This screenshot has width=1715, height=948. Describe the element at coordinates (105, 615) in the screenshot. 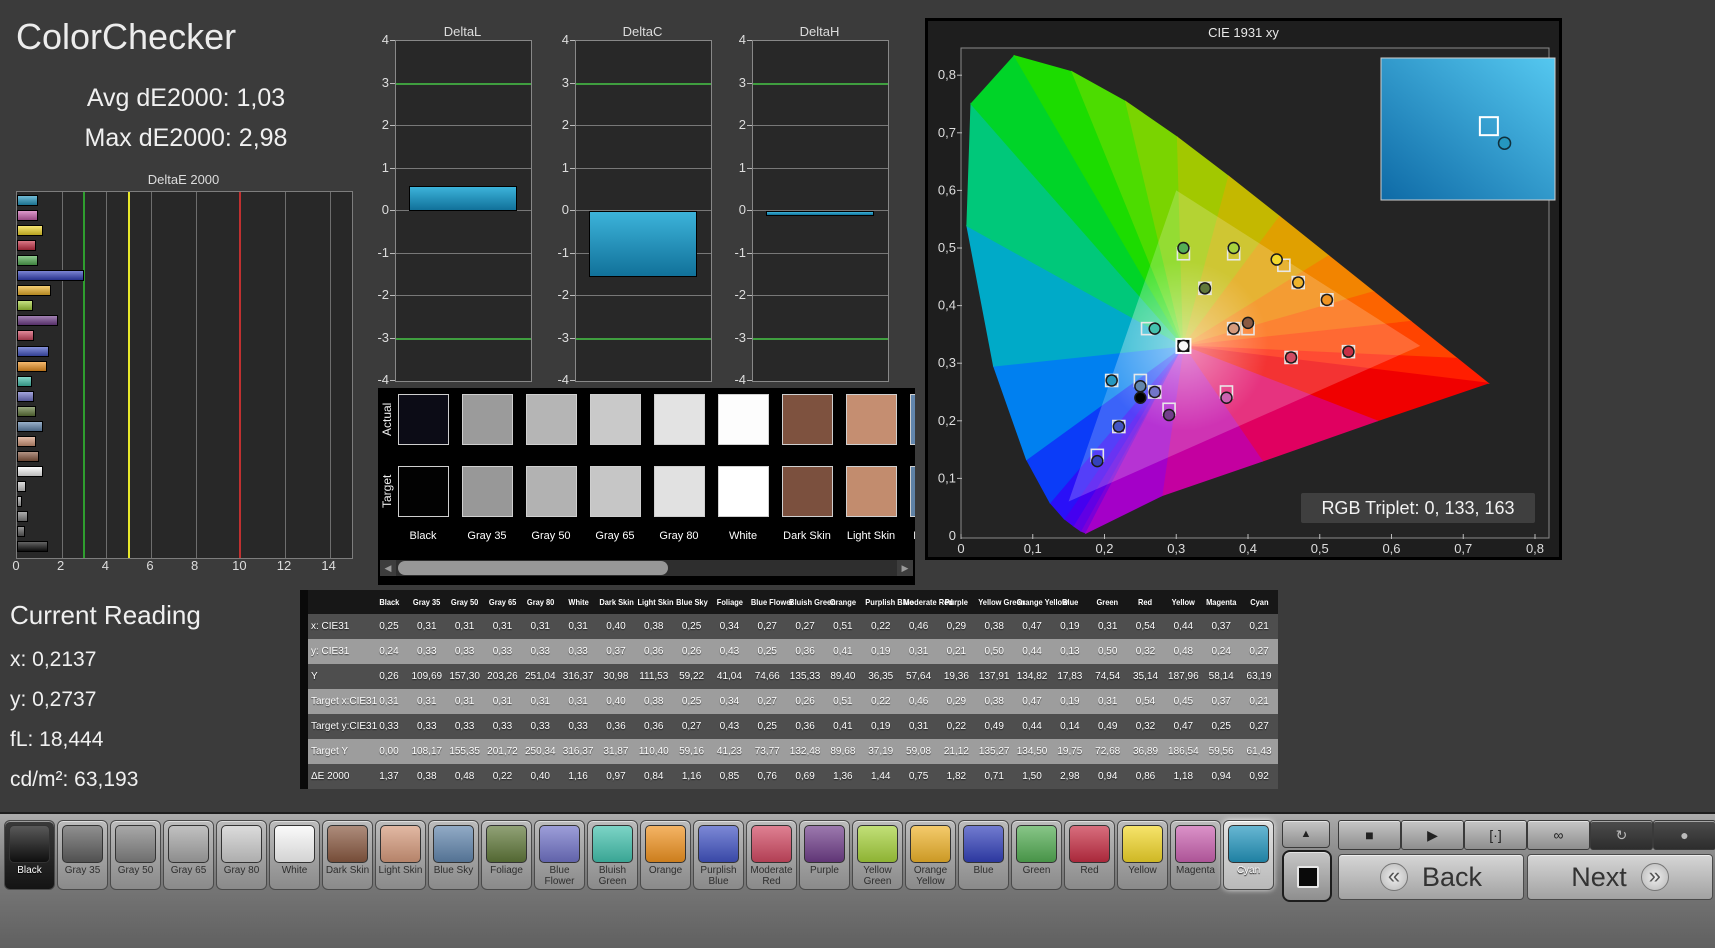

I see `current-reading-title: Current Reading` at that location.